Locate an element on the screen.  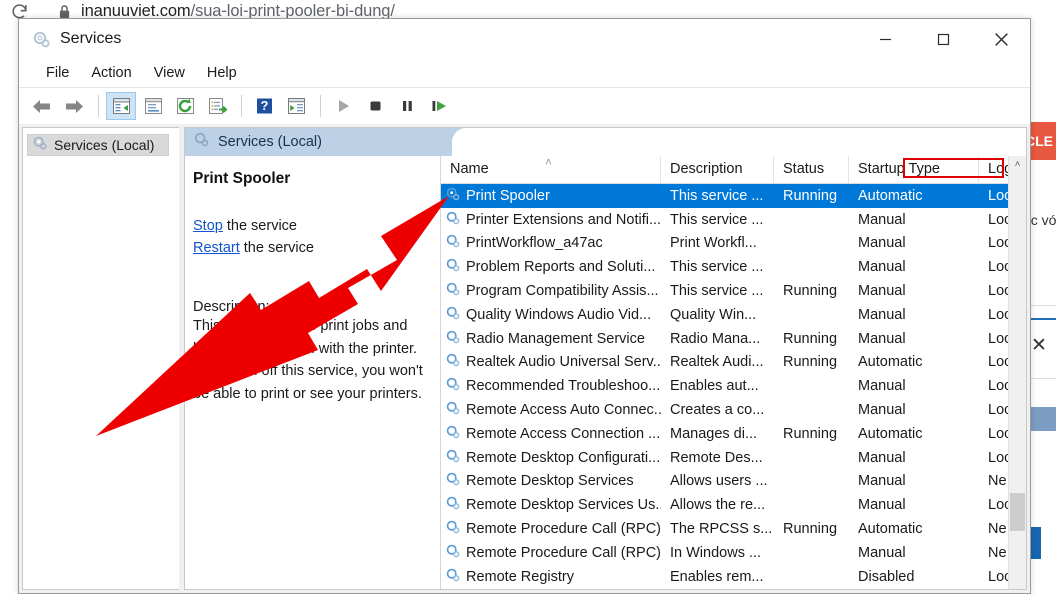
forward-arrow-icon is located at coordinates (74, 106).